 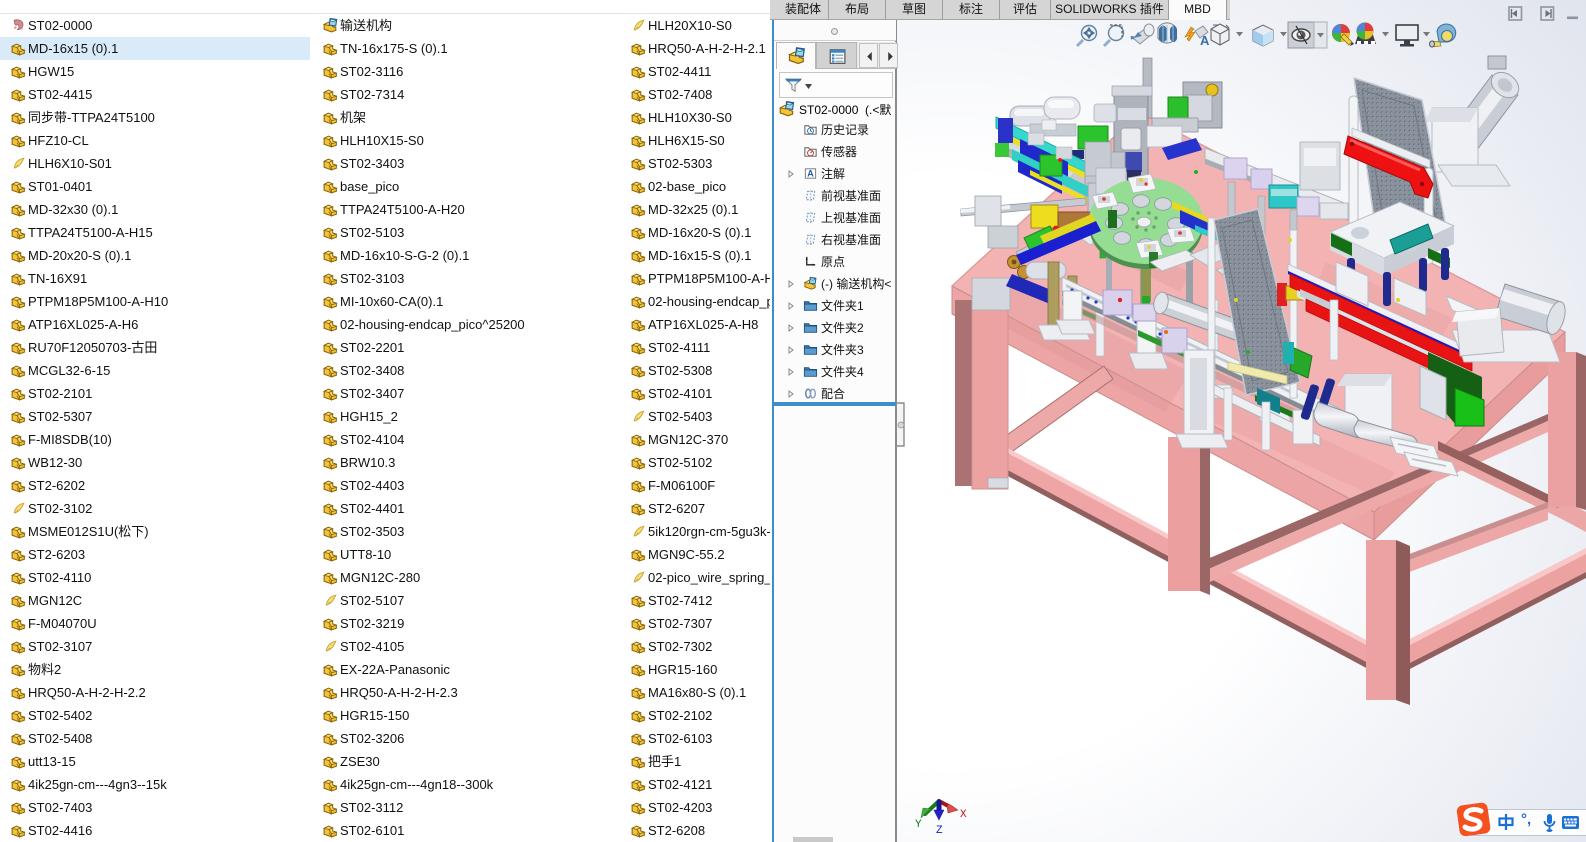 I want to click on svg-text: Z, so click(x=939, y=831).